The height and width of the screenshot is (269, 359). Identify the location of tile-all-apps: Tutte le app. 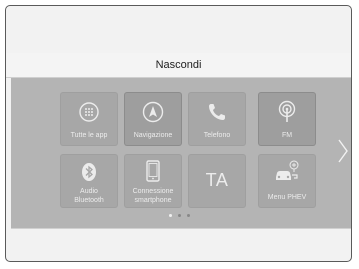
(89, 119).